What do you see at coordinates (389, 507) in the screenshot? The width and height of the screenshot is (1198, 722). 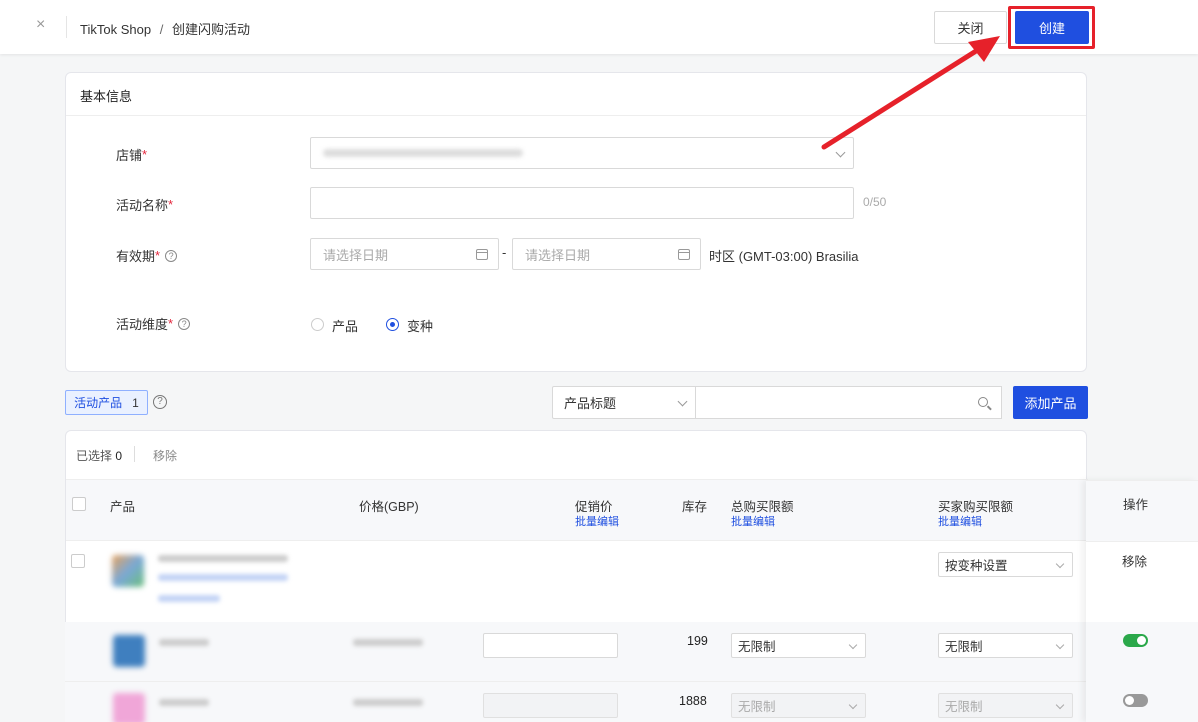 I see `col-price: 价格(GBP)` at bounding box center [389, 507].